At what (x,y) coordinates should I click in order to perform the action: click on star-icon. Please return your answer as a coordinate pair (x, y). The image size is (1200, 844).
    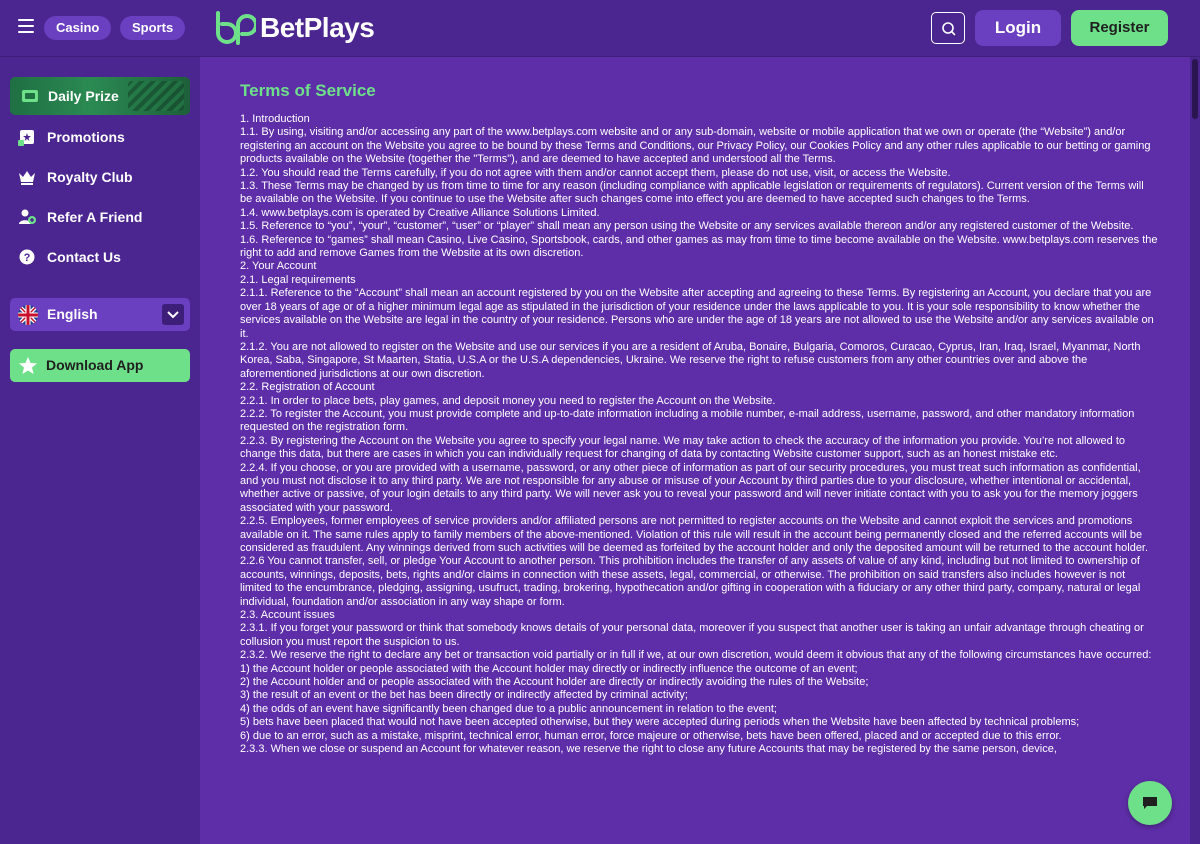
    Looking at the image, I should click on (28, 365).